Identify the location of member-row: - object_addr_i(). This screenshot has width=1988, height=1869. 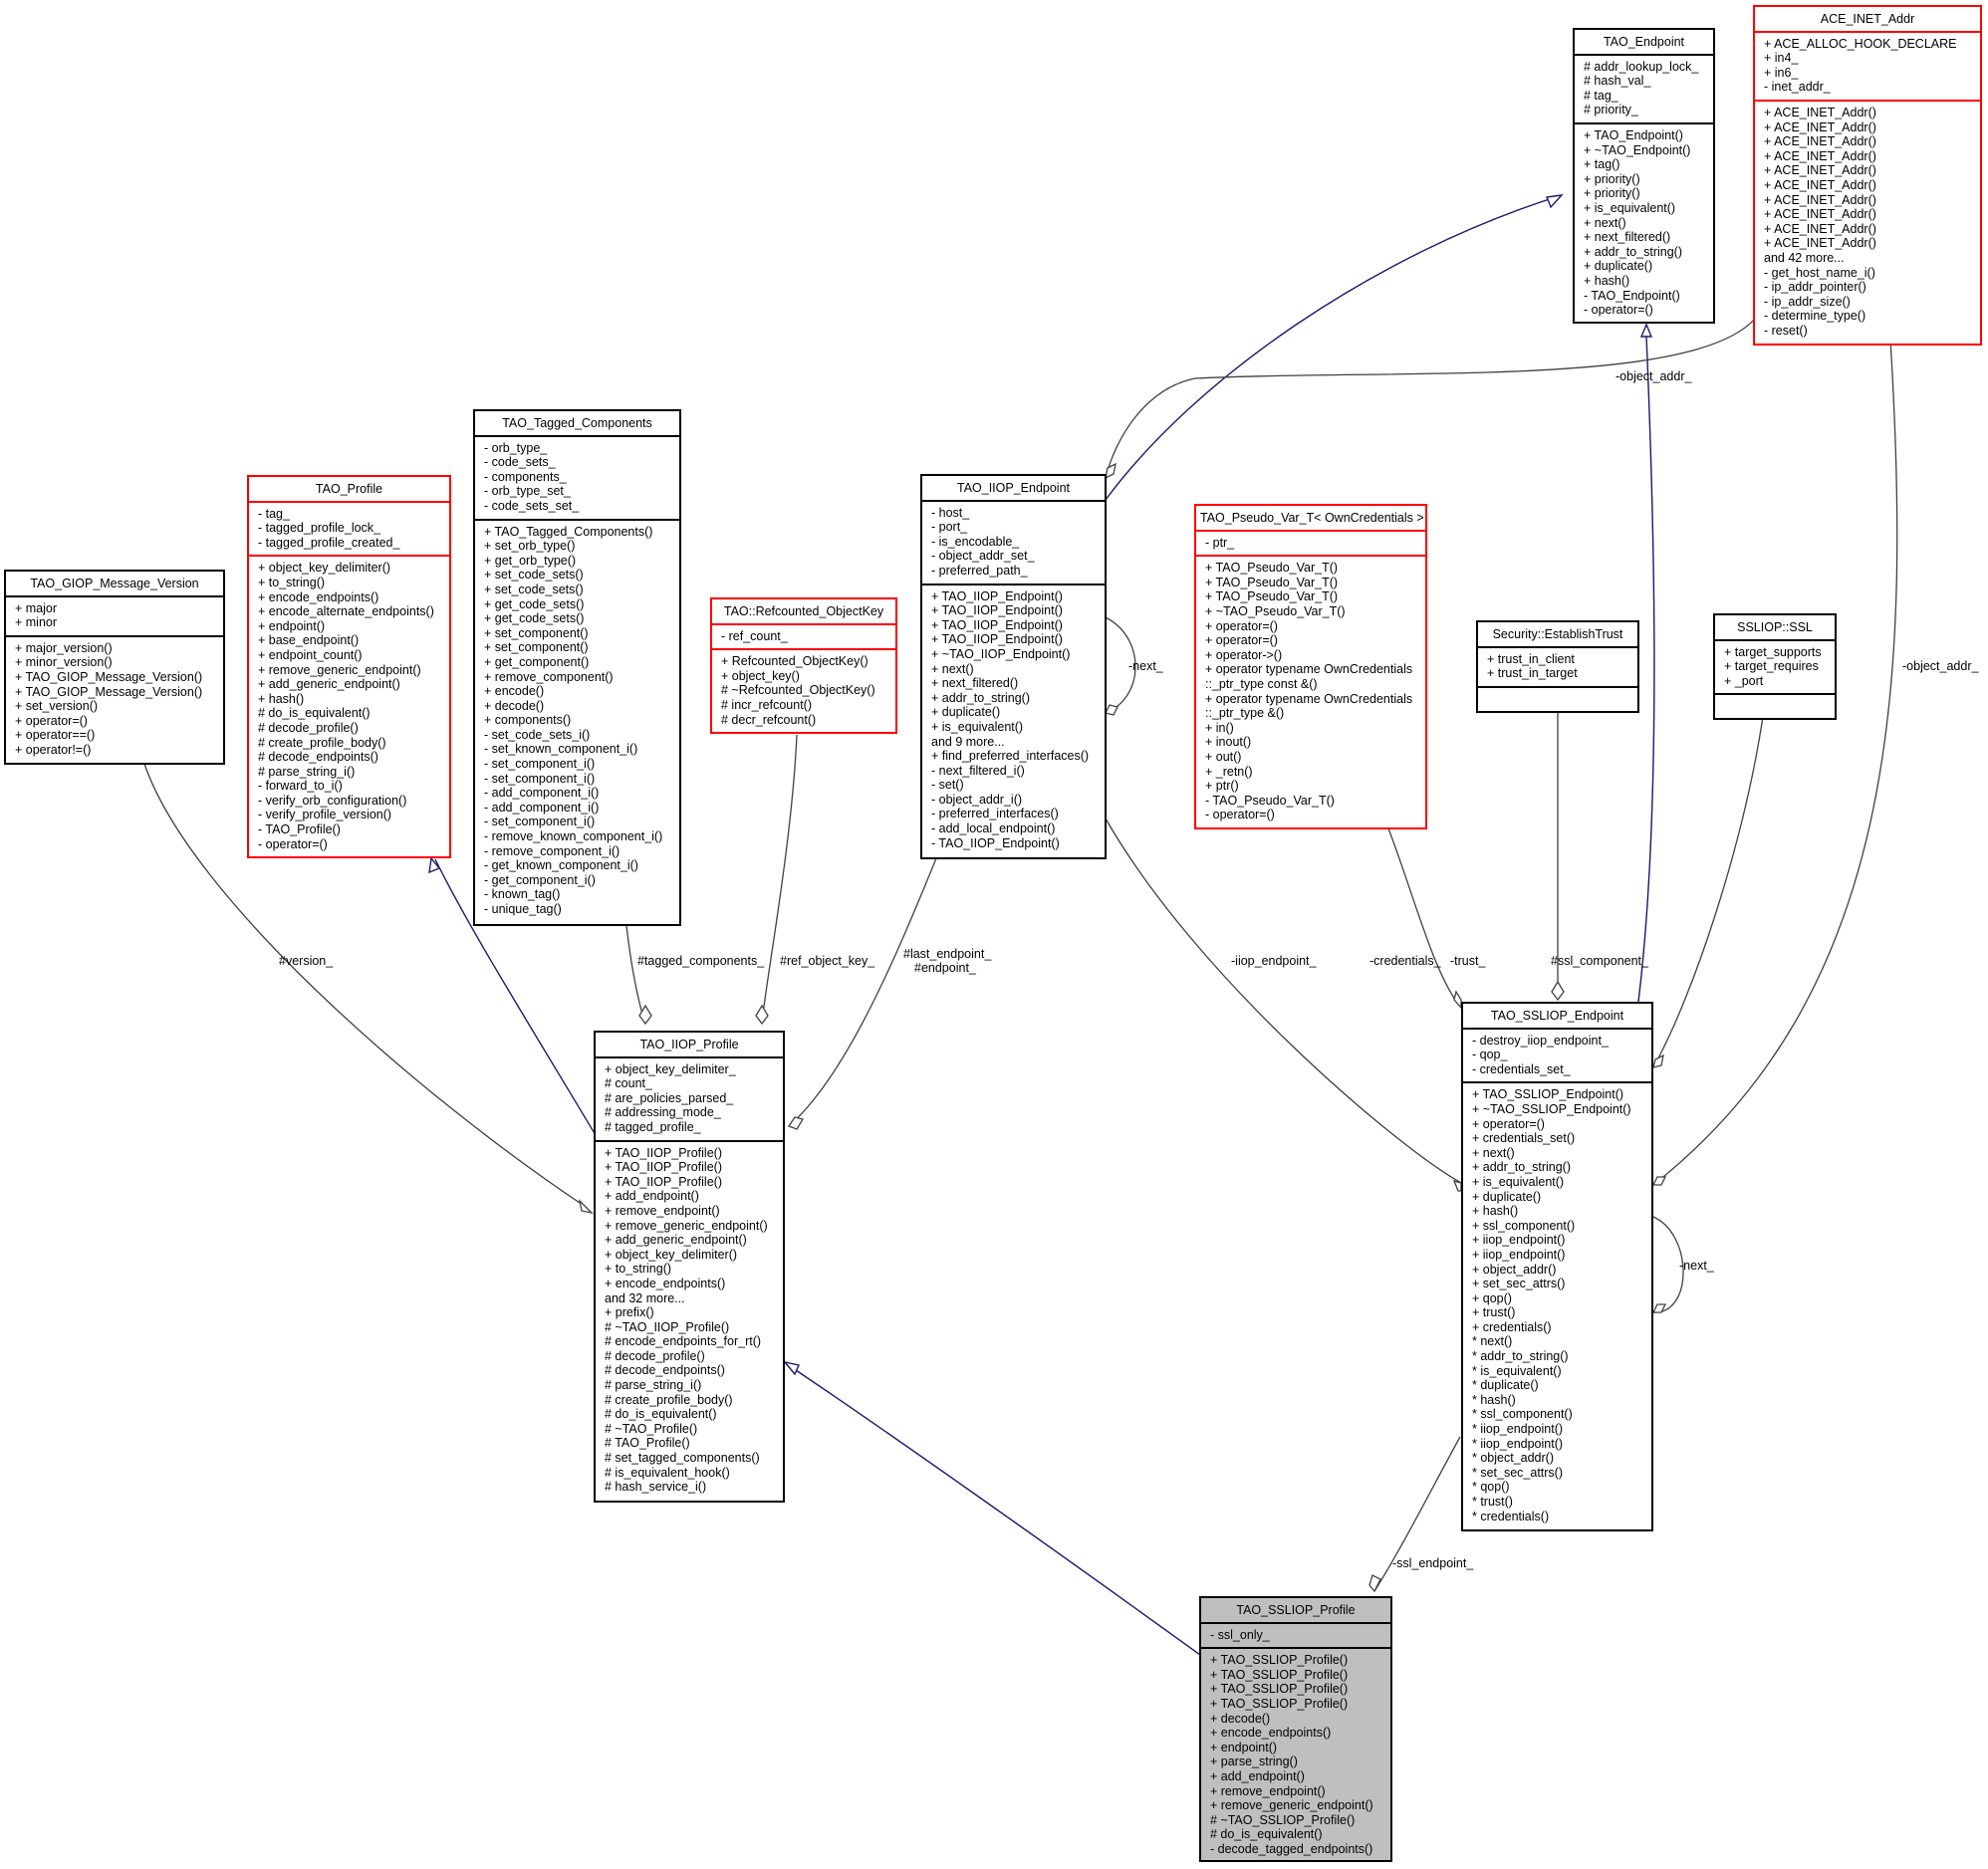
(977, 799).